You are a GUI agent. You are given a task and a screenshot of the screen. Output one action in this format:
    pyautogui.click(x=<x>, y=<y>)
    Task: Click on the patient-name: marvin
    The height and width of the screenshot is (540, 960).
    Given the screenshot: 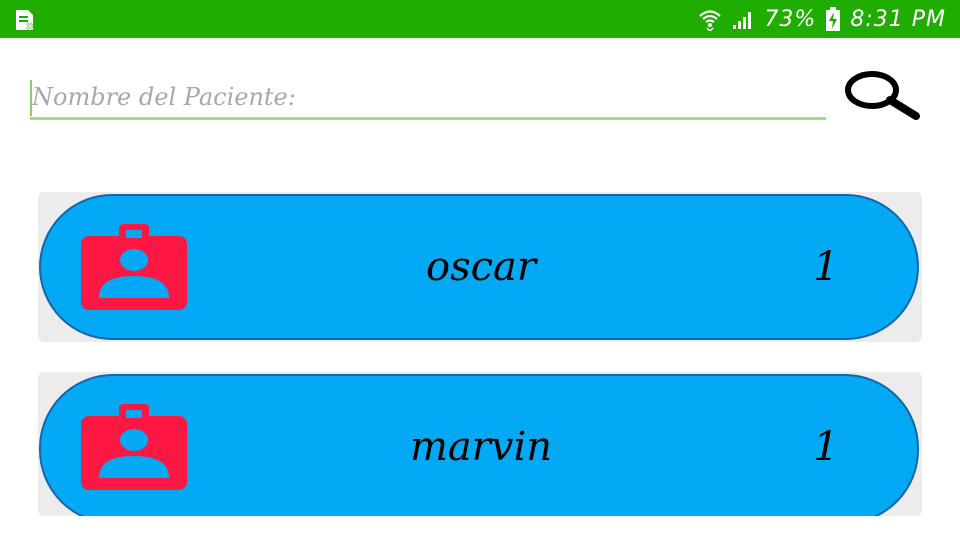 What is the action you would take?
    pyautogui.click(x=481, y=447)
    